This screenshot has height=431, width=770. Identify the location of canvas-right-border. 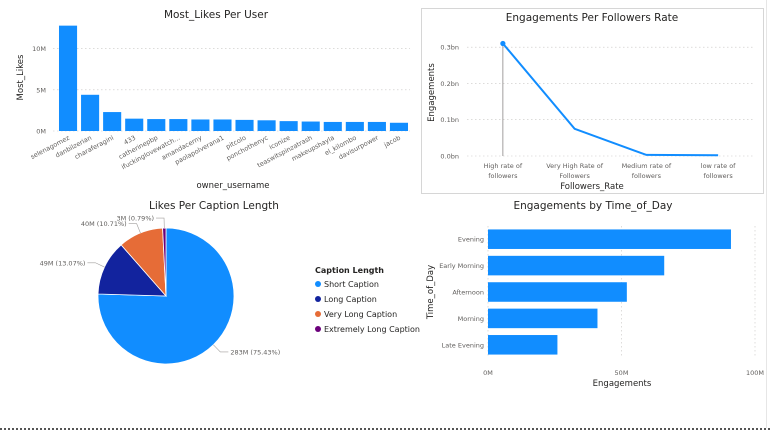
(766, 214).